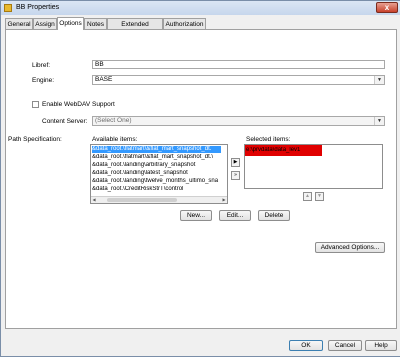 The width and height of the screenshot is (400, 357). I want to click on scroll-right-icon: ▶, so click(224, 200).